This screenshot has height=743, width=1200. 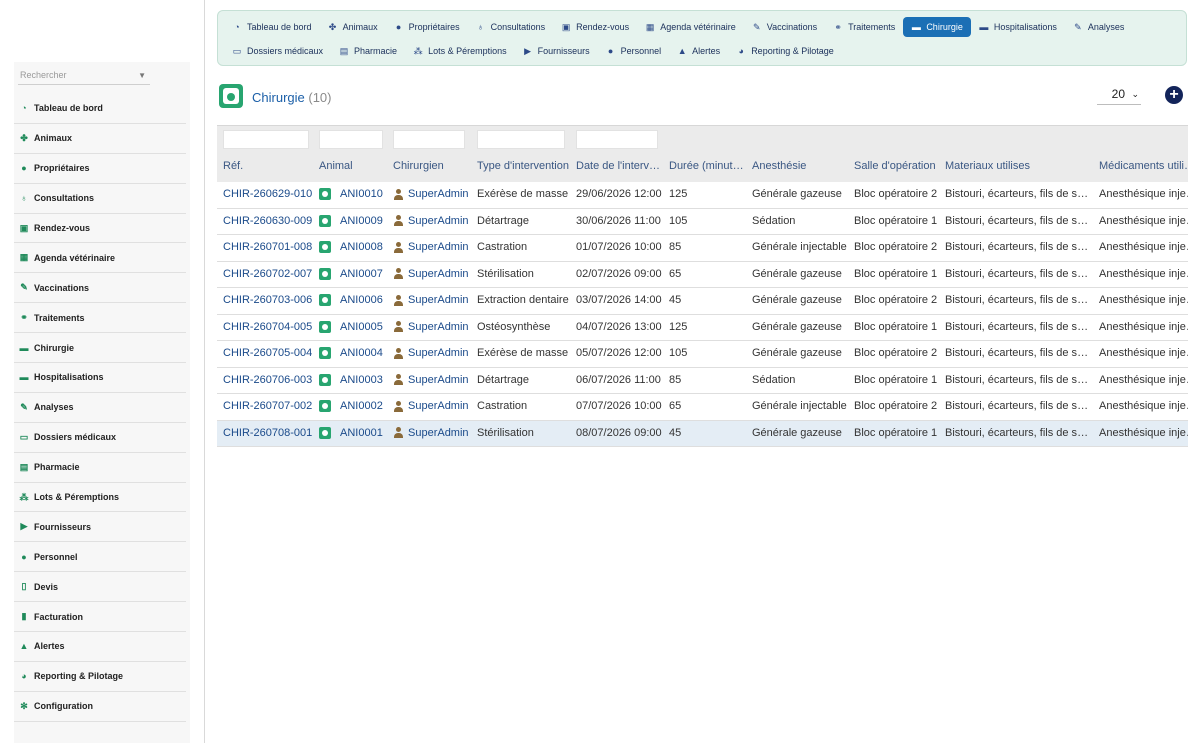 What do you see at coordinates (708, 166) in the screenshot?
I see `column-header: Durée (minutes)` at bounding box center [708, 166].